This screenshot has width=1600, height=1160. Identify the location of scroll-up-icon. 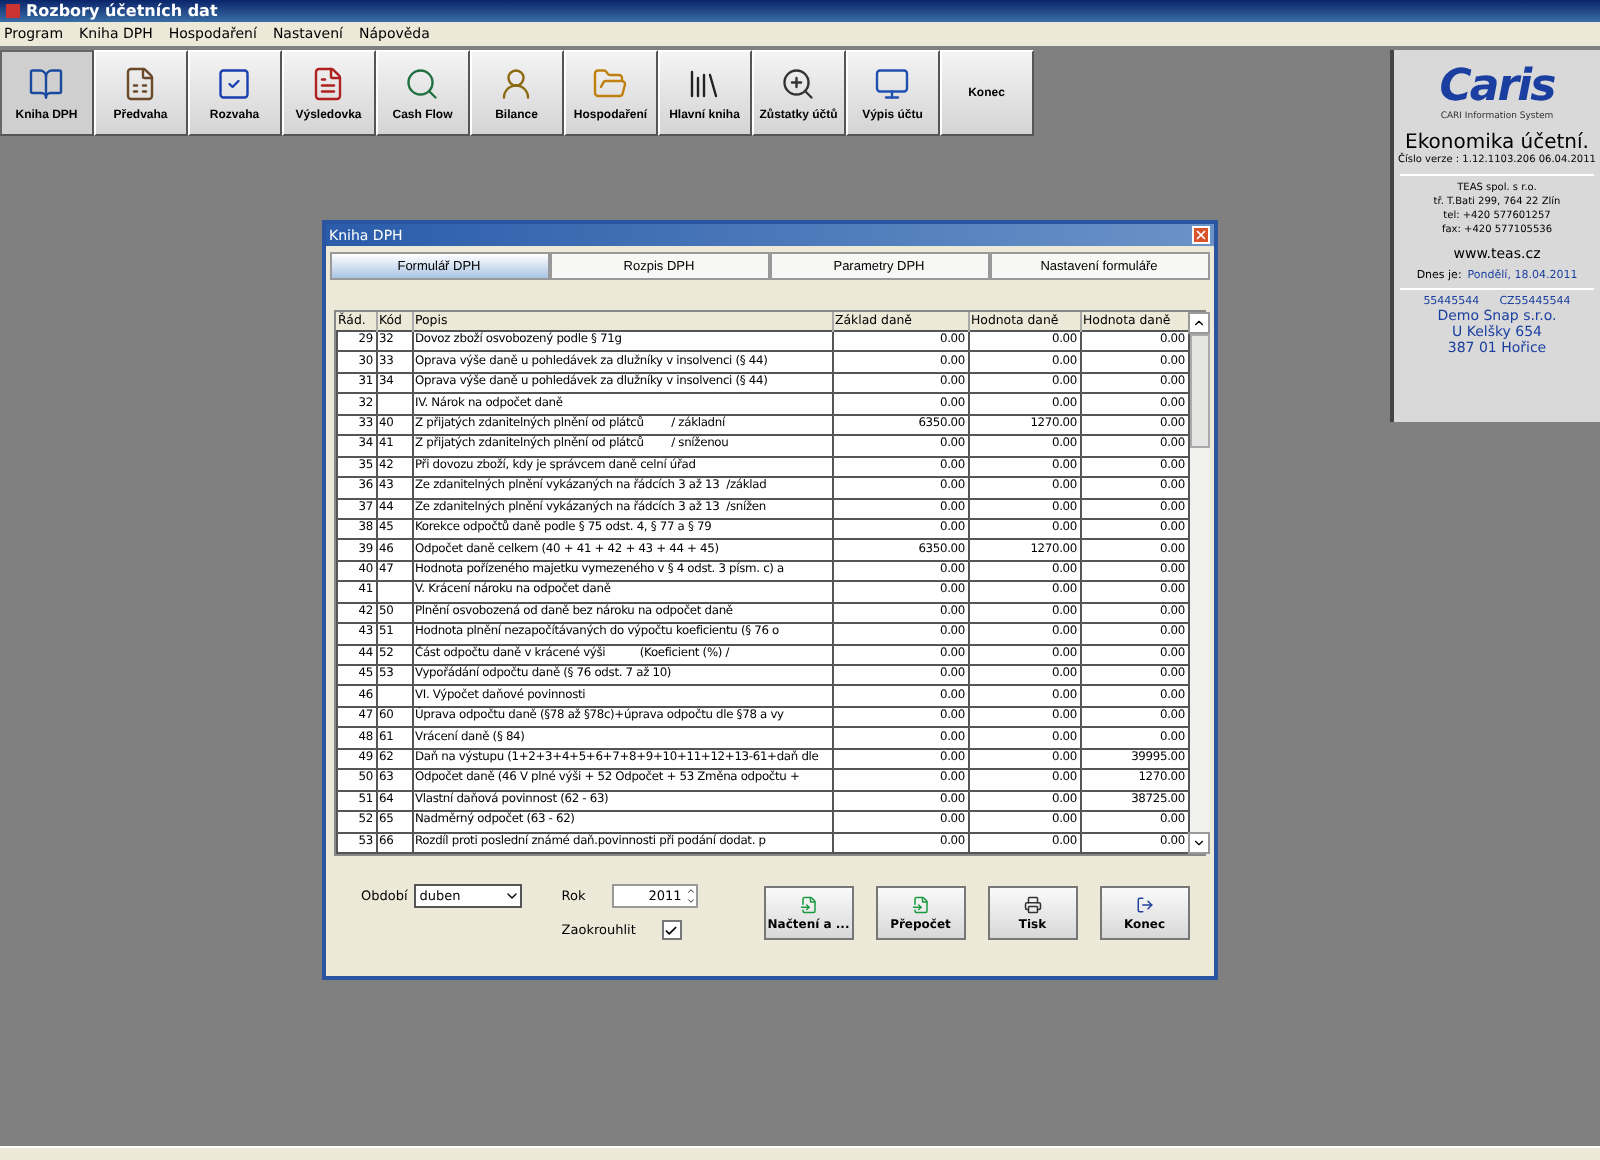
(1199, 323).